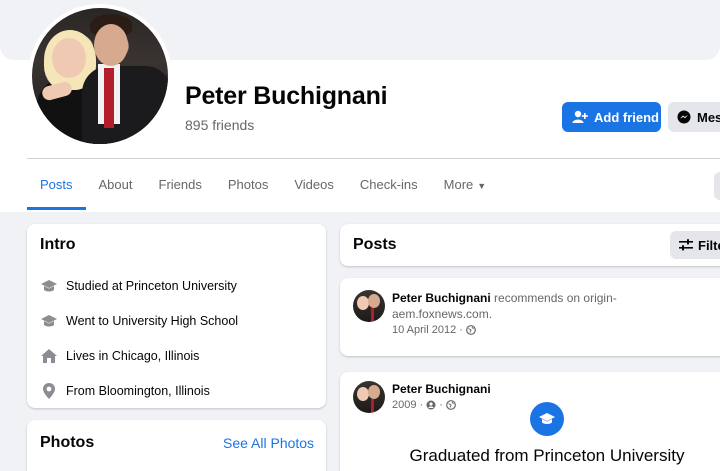 Image resolution: width=720 pixels, height=471 pixels. What do you see at coordinates (553, 298) in the screenshot?
I see `post-action-text: recommends on origin-` at bounding box center [553, 298].